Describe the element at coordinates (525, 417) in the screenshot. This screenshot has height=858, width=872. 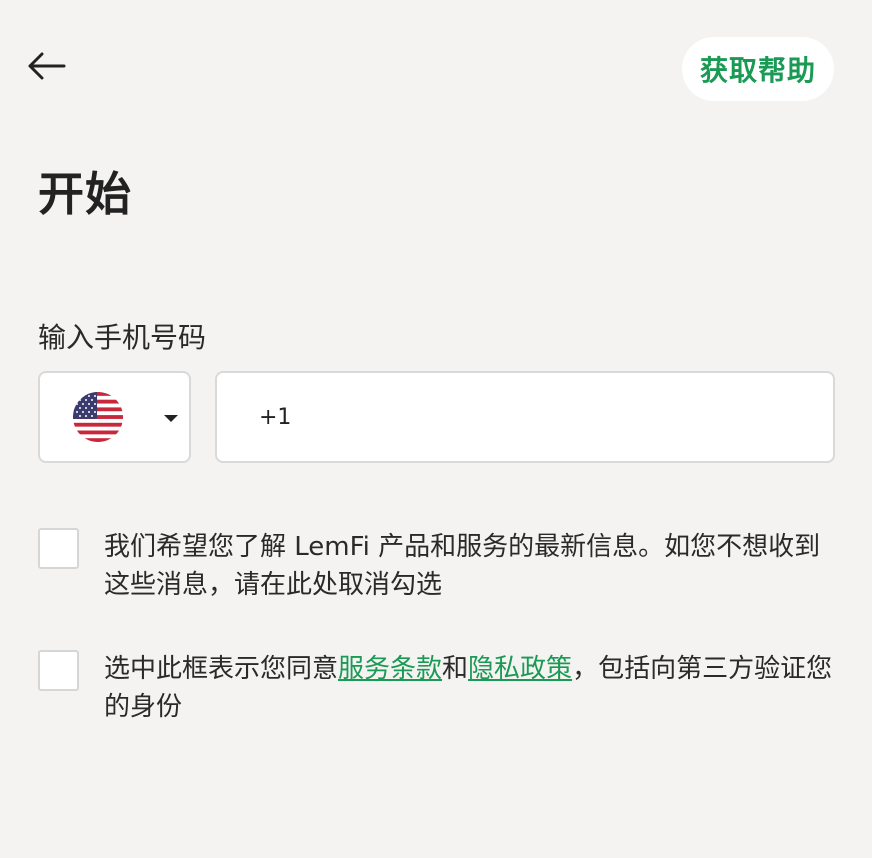
I see `phone-number-input` at that location.